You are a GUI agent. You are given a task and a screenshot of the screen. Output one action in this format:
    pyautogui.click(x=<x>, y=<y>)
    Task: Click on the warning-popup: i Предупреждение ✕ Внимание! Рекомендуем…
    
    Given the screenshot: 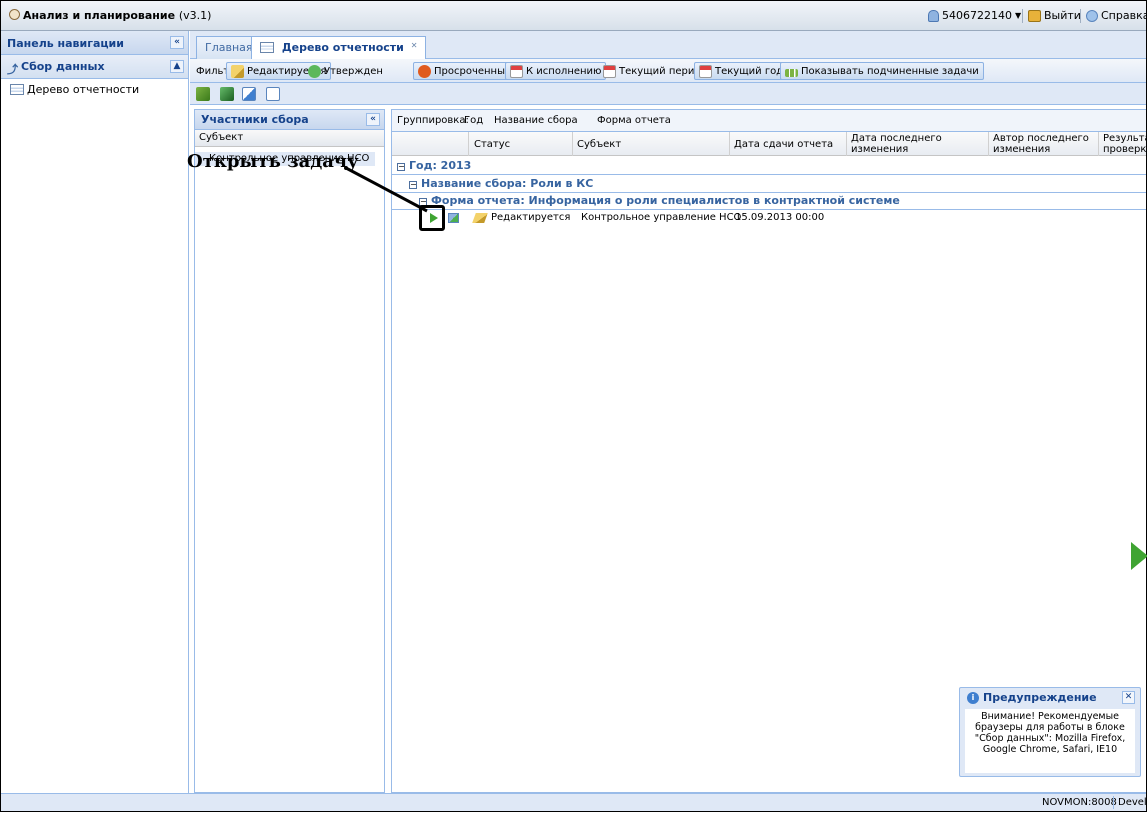 What is the action you would take?
    pyautogui.click(x=1050, y=732)
    